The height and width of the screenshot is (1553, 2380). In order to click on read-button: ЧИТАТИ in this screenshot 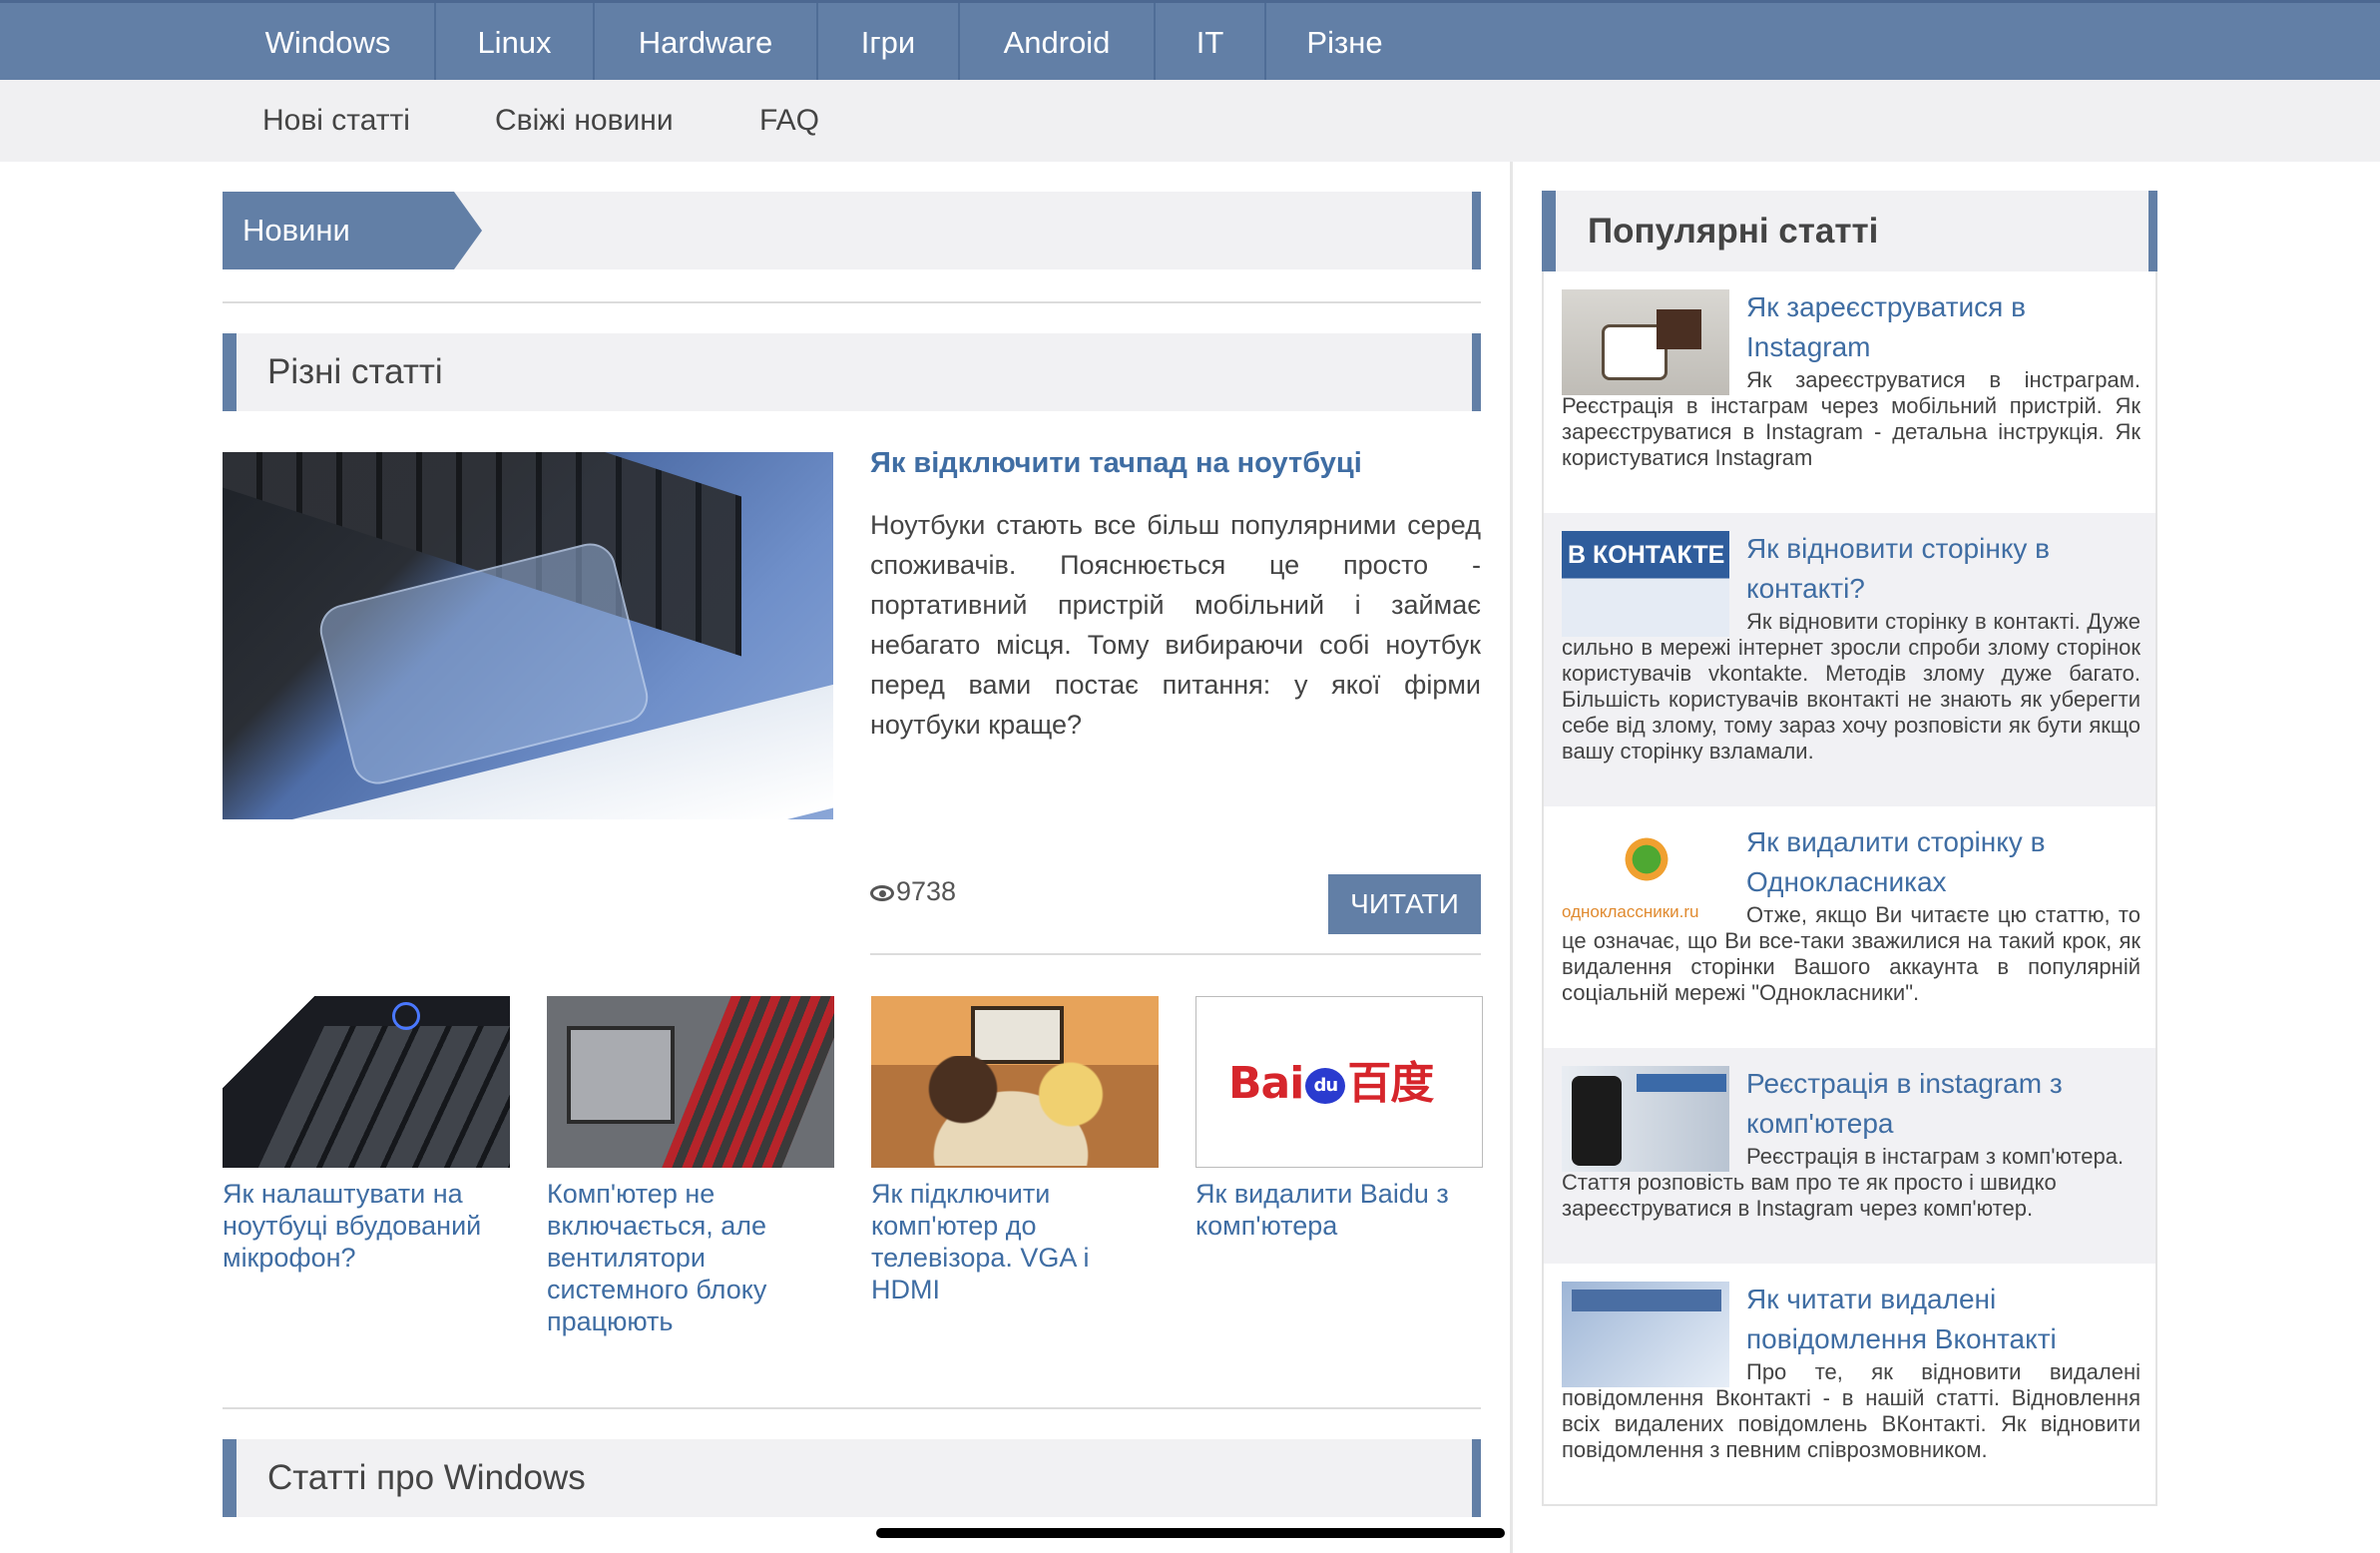, I will do `click(1404, 904)`.